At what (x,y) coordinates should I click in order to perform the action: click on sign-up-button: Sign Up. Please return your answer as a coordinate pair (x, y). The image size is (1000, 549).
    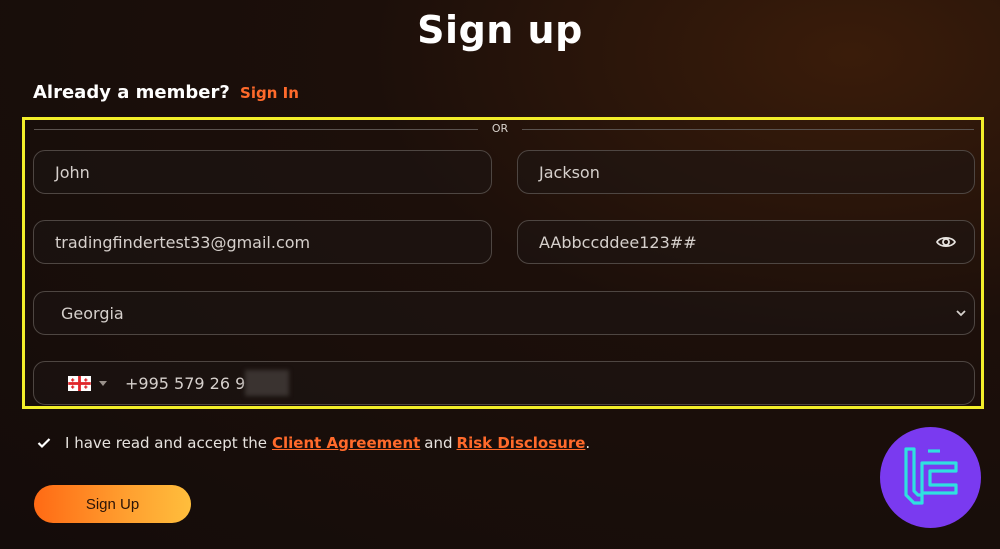
    Looking at the image, I should click on (112, 504).